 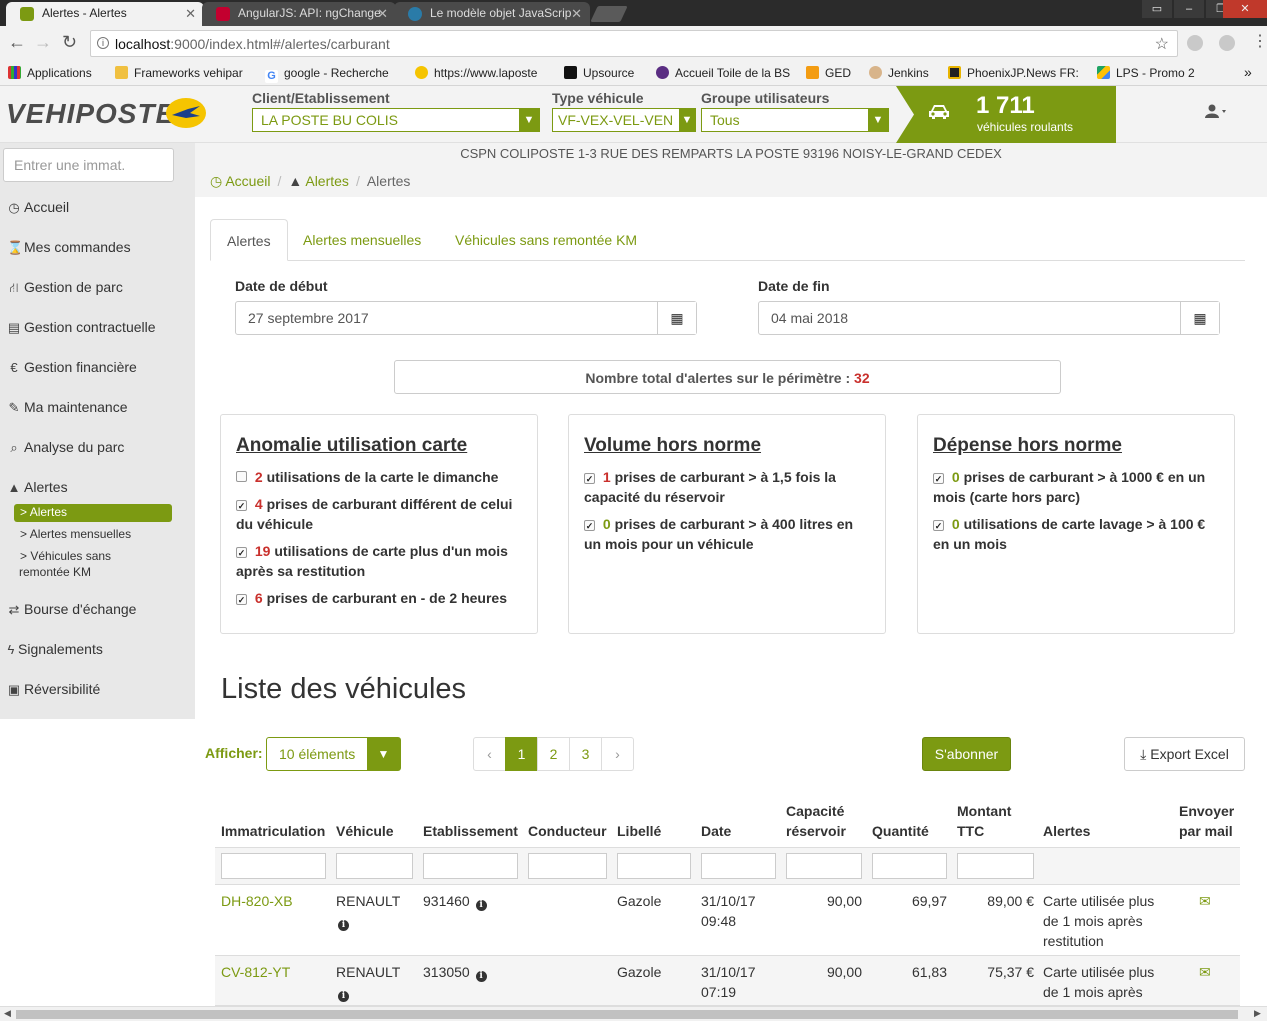 I want to click on bookmark-ged: GED, so click(x=828, y=73).